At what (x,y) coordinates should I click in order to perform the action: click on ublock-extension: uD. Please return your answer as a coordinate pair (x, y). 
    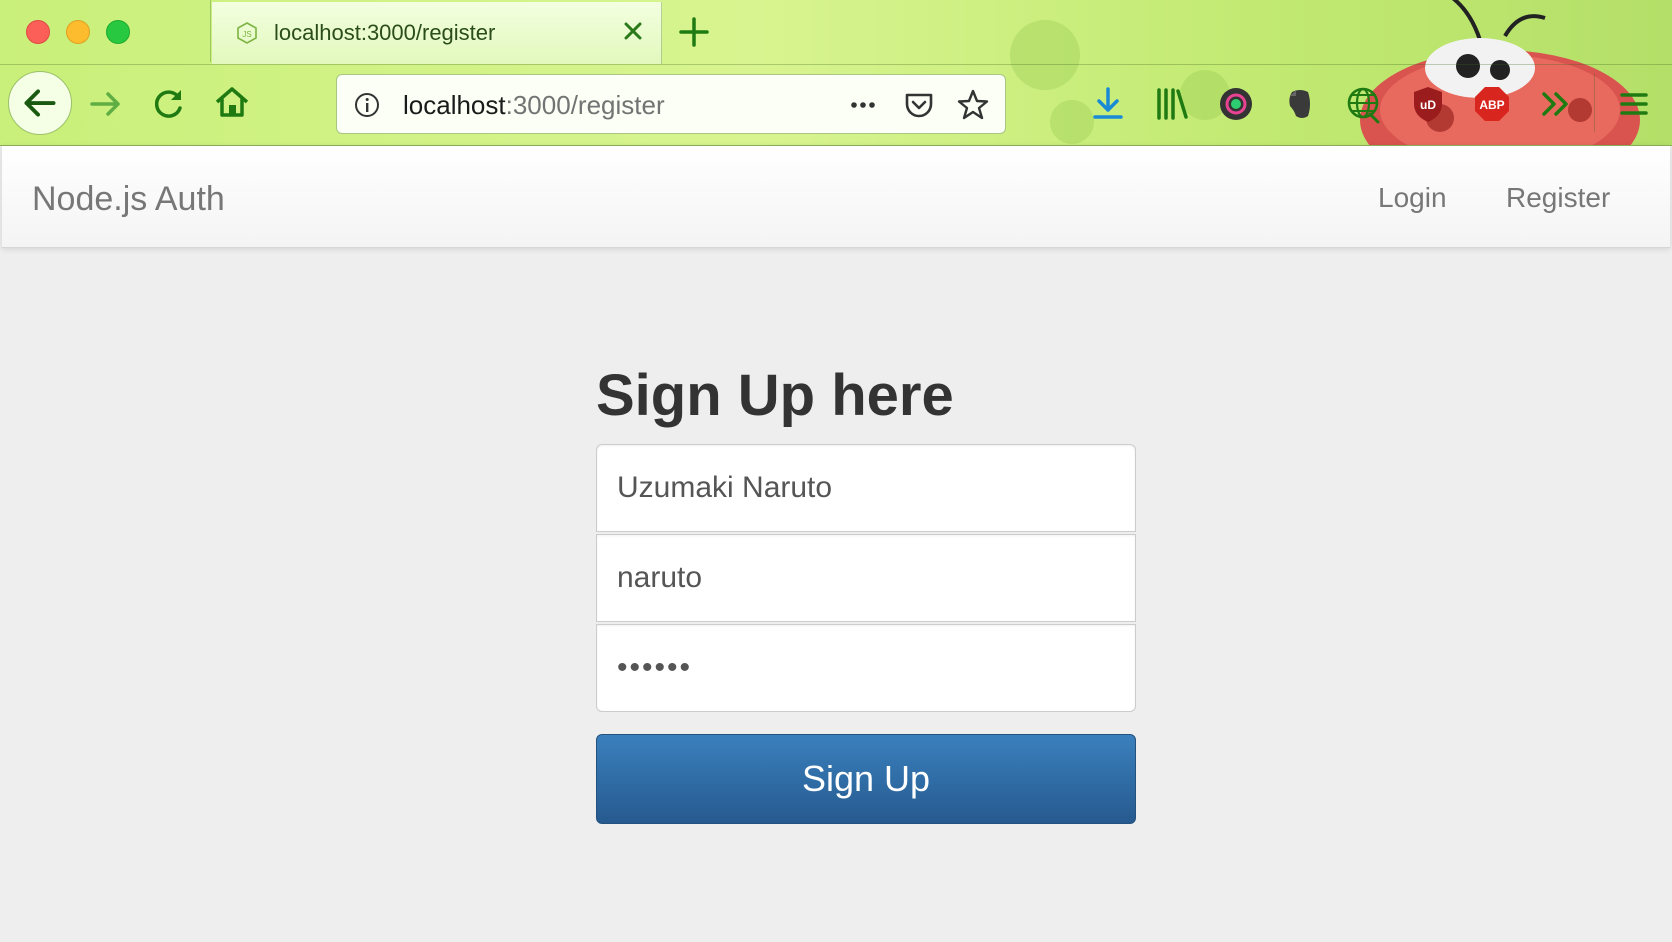
    Looking at the image, I should click on (1428, 104).